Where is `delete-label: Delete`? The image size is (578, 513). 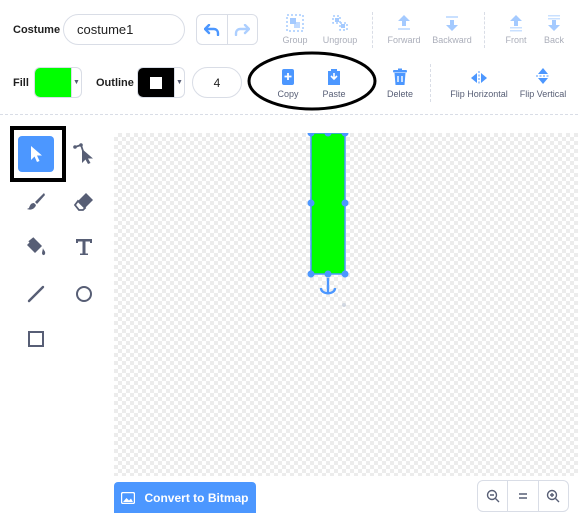
delete-label: Delete is located at coordinates (399, 94).